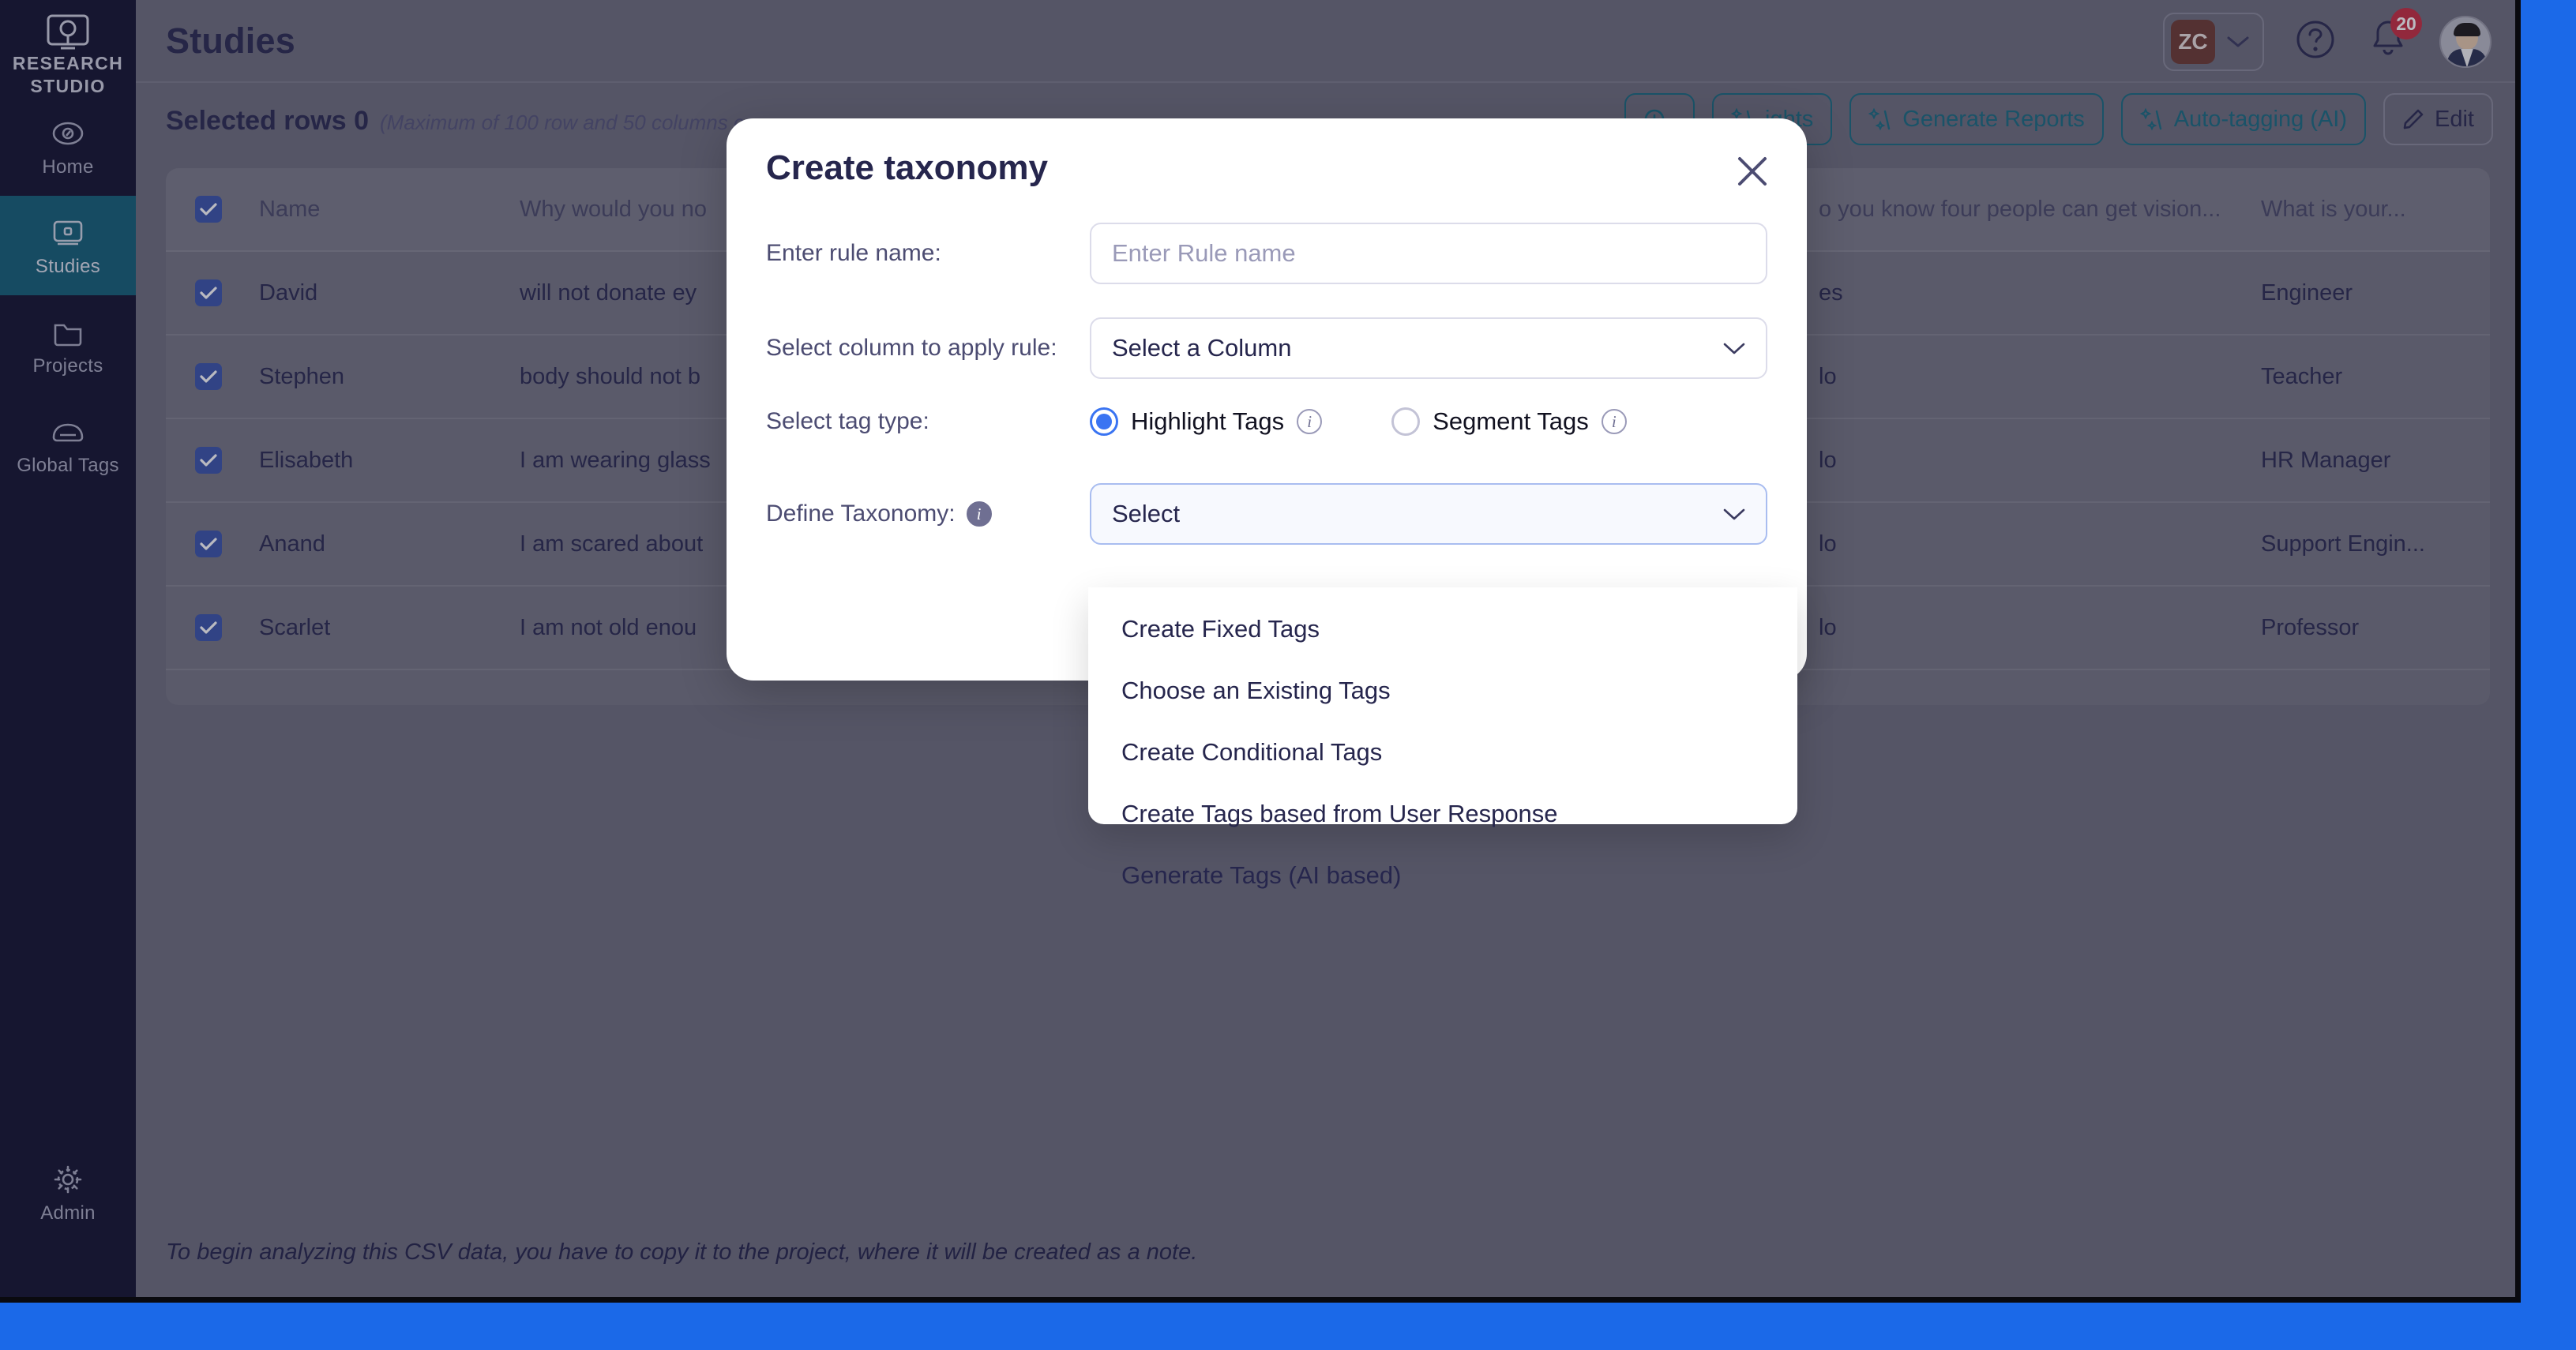 The height and width of the screenshot is (1350, 2576). Describe the element at coordinates (979, 514) in the screenshot. I see `info-icon-filled: i` at that location.